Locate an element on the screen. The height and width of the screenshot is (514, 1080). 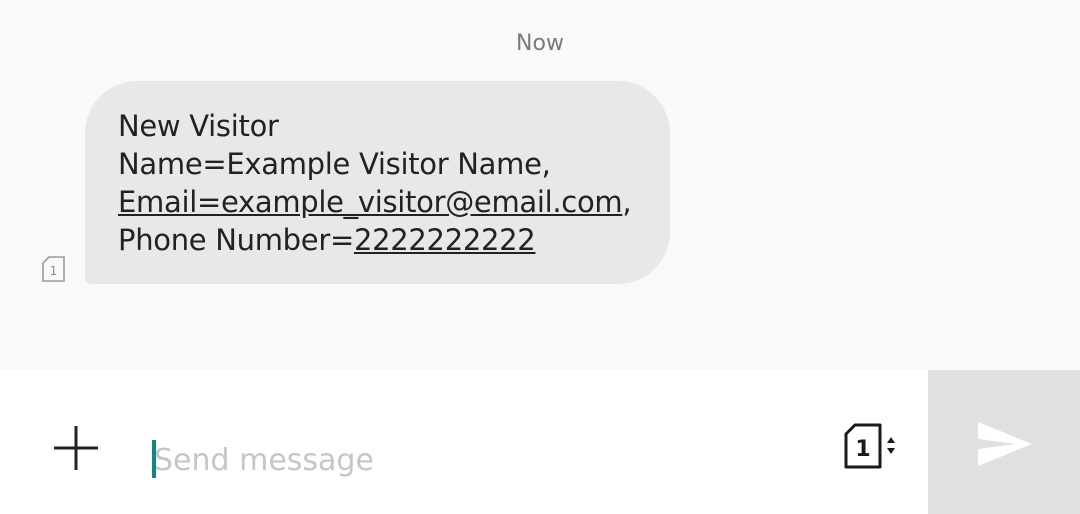
message-line-phone: Phone Number=2222222222 is located at coordinates (384, 240).